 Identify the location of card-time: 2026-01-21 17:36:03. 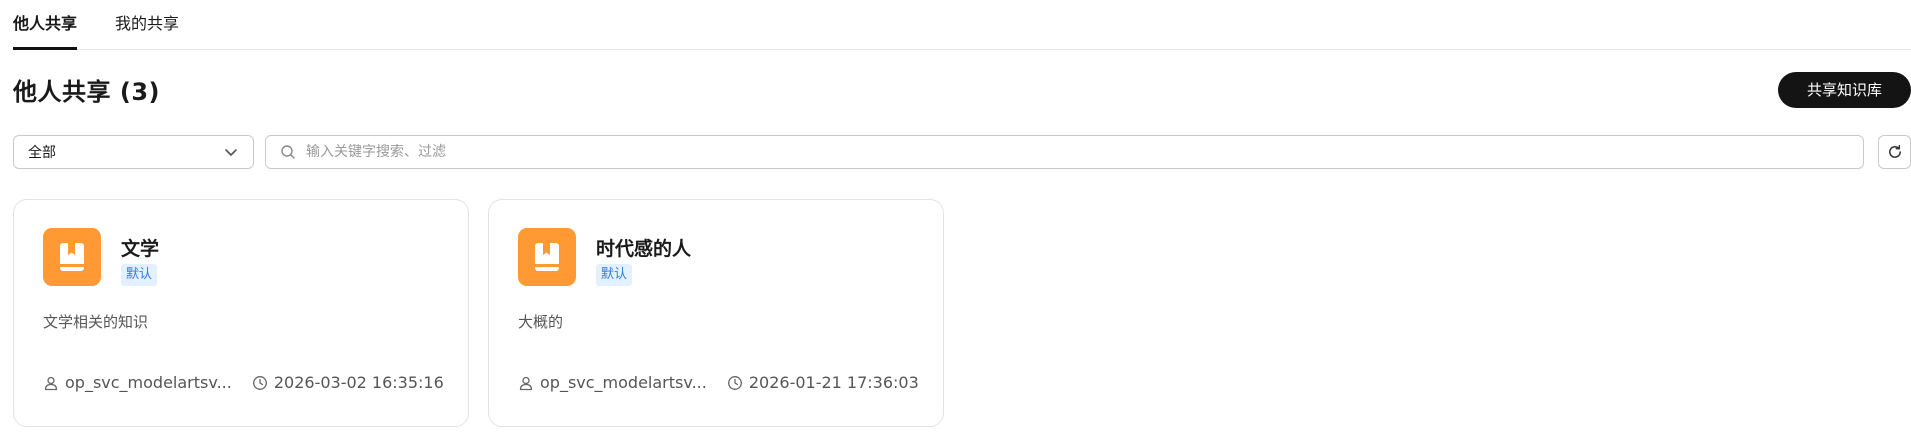
(823, 382).